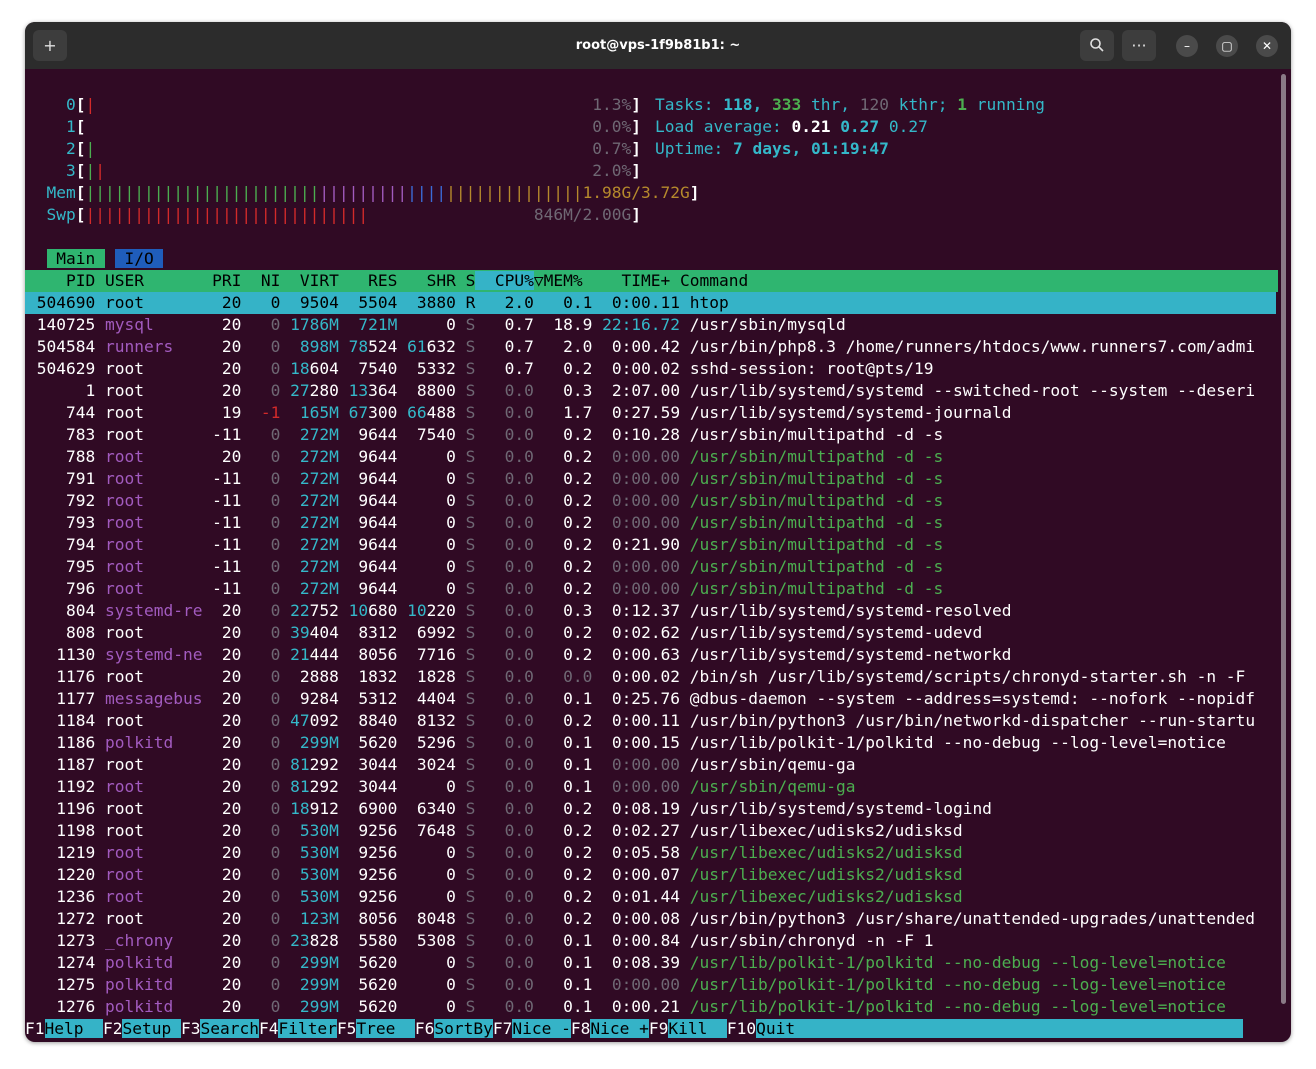 Image resolution: width=1316 pixels, height=1069 pixels. What do you see at coordinates (580, 1028) in the screenshot?
I see `fkey-f8: F8` at bounding box center [580, 1028].